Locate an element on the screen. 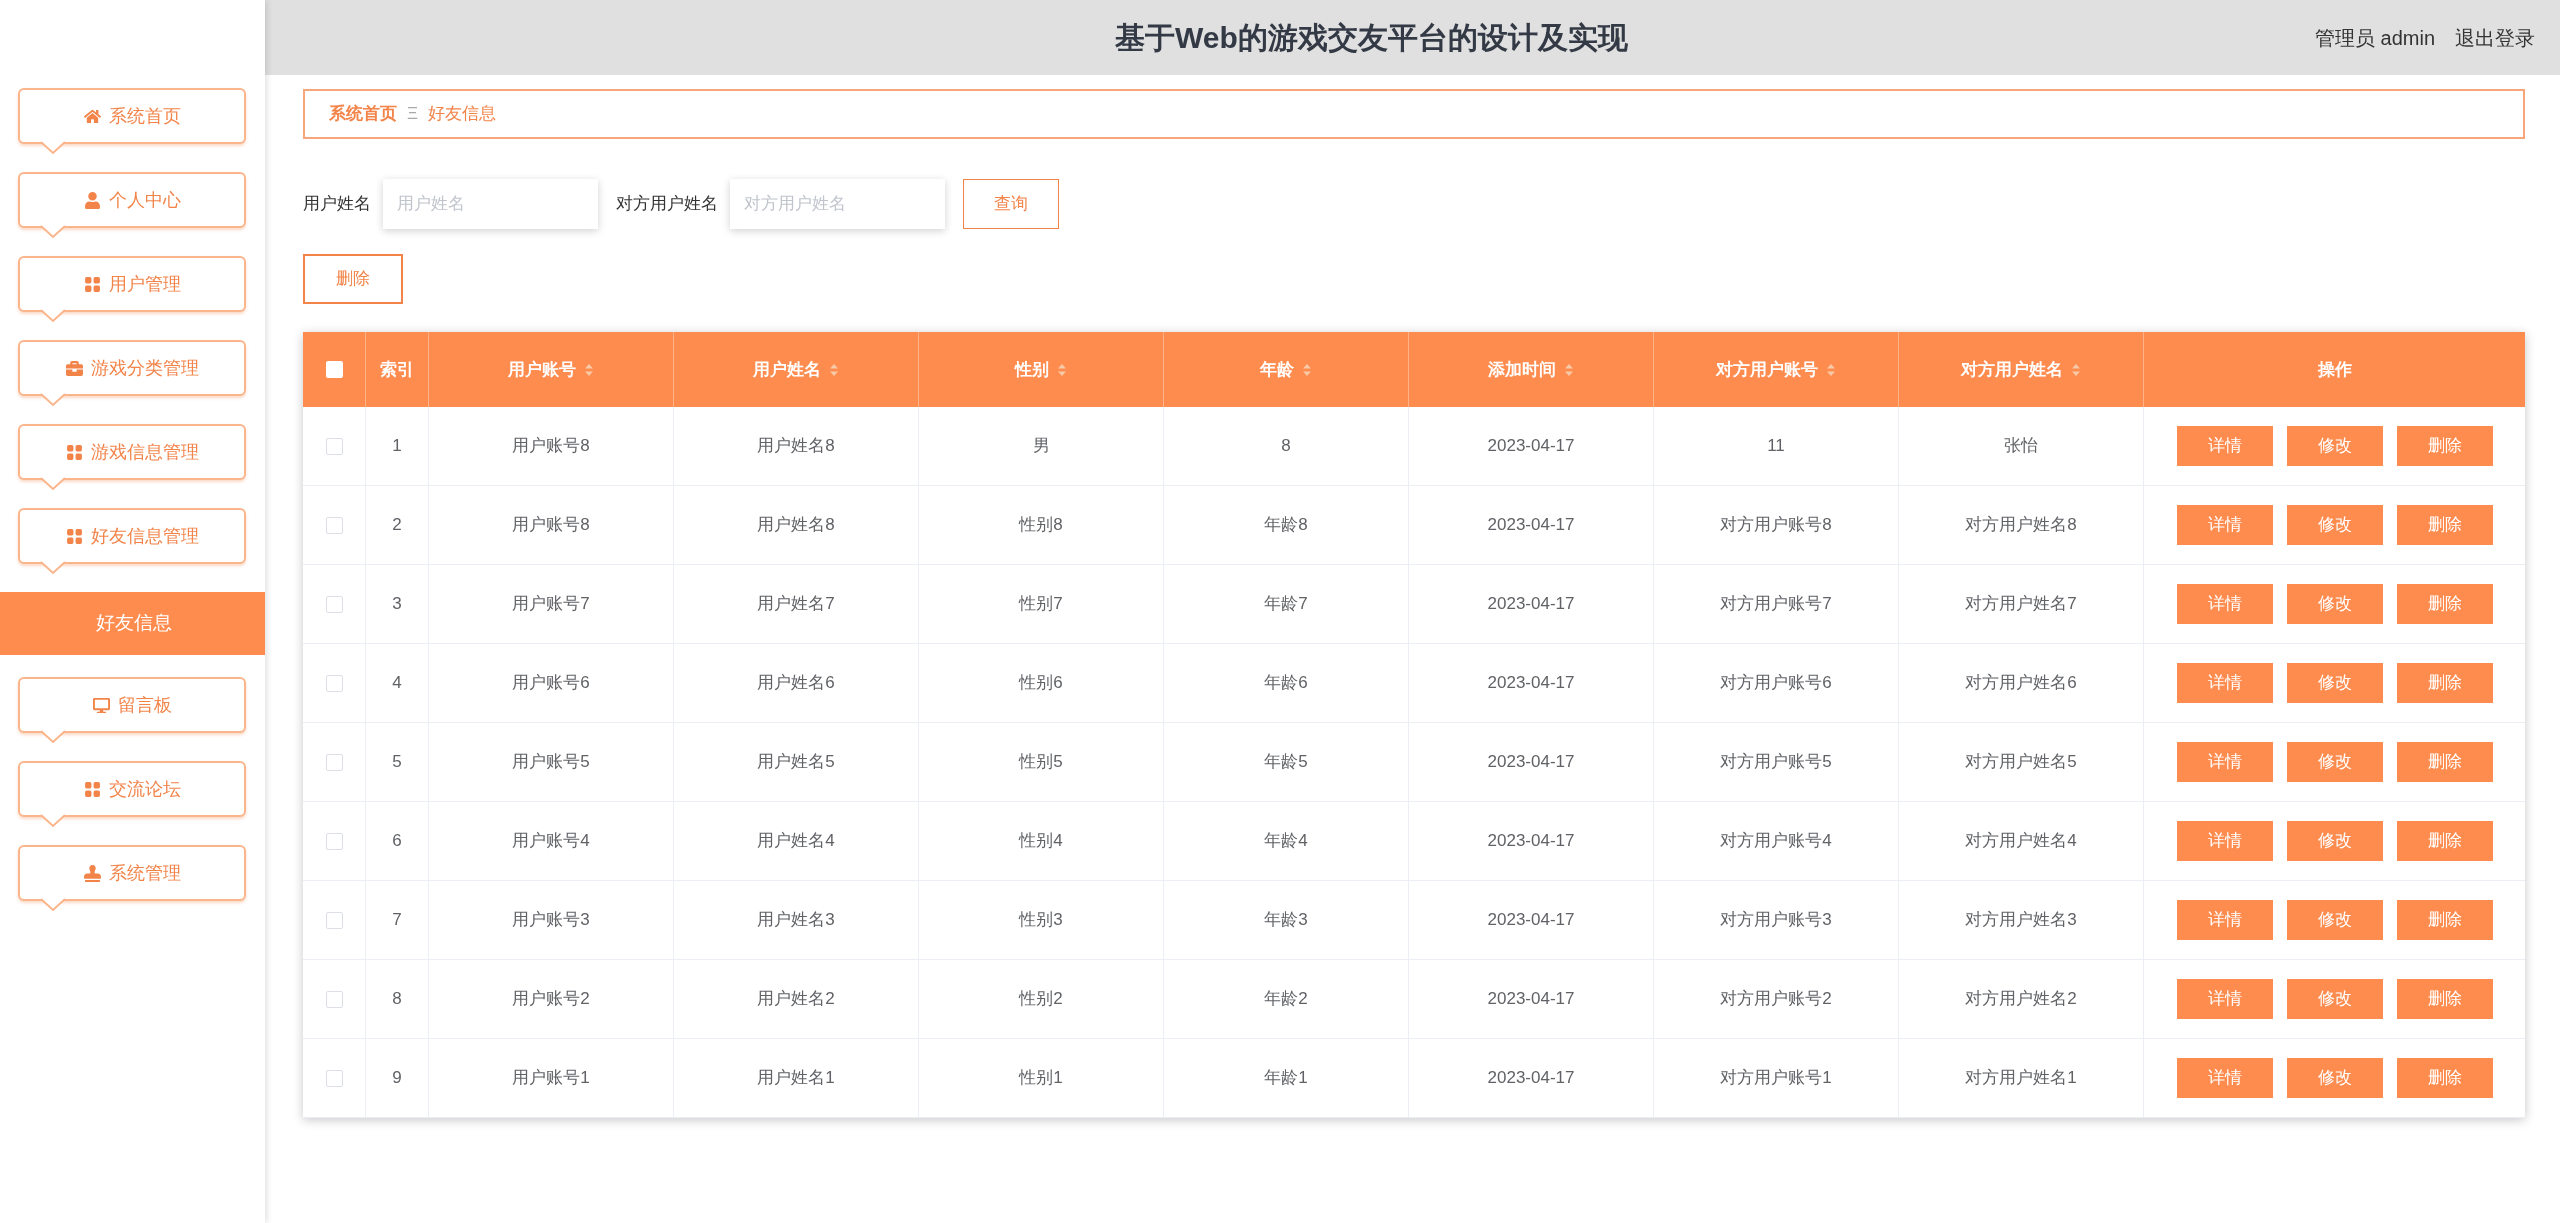 This screenshot has width=2560, height=1223. logout-link: 退出登录 is located at coordinates (2495, 37).